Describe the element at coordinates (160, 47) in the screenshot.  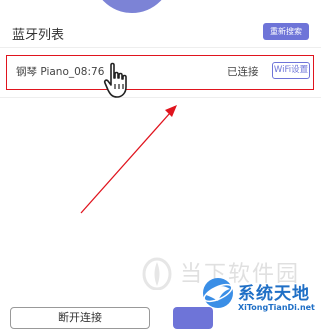
I see `divider` at that location.